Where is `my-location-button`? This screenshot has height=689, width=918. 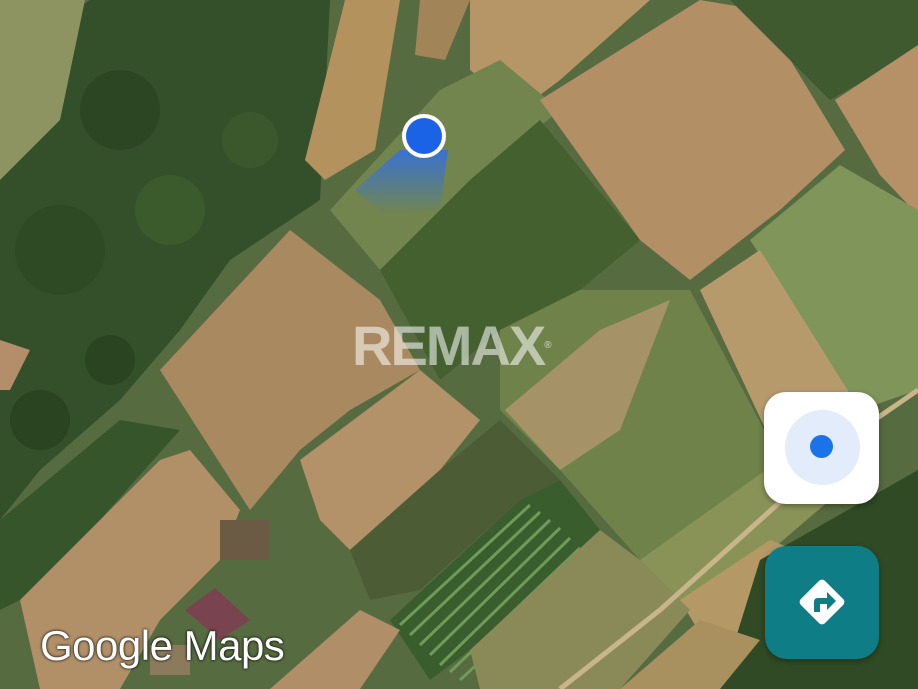
my-location-button is located at coordinates (821, 448).